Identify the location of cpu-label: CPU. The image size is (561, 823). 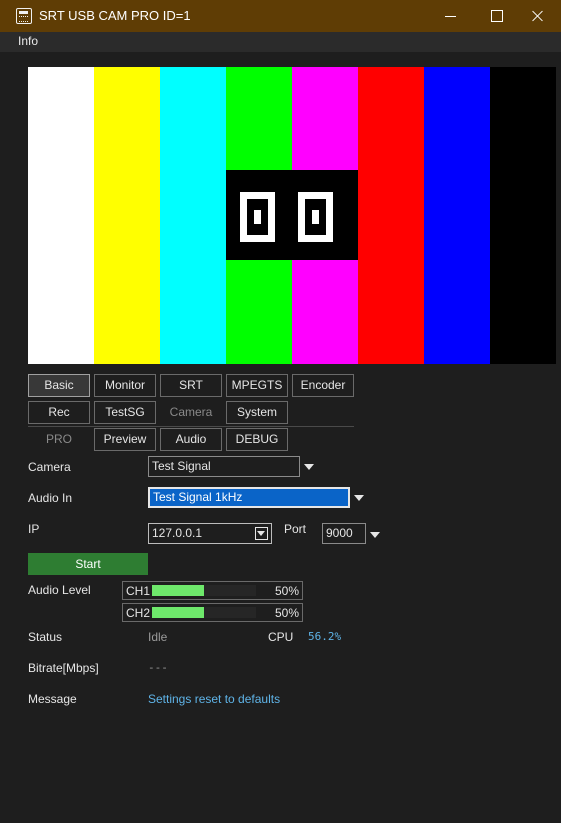
(281, 637).